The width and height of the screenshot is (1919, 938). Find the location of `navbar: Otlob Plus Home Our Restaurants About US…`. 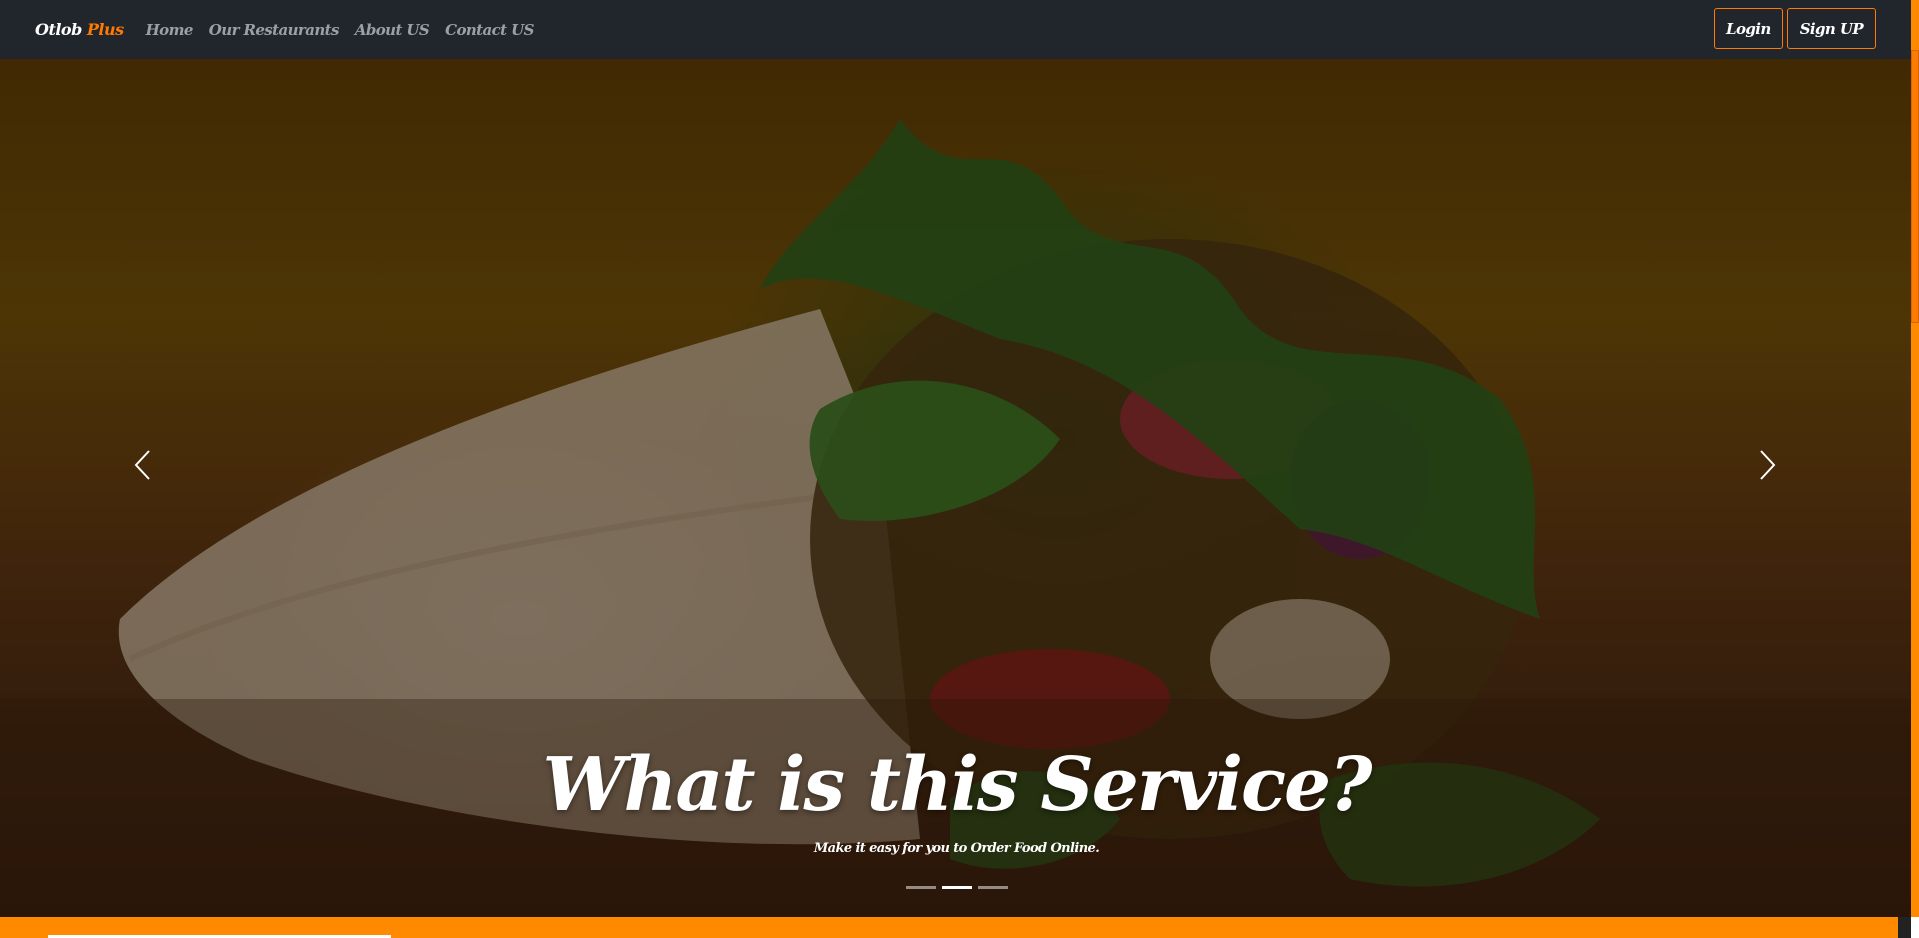

navbar: Otlob Plus Home Our Restaurants About US… is located at coordinates (956, 29).